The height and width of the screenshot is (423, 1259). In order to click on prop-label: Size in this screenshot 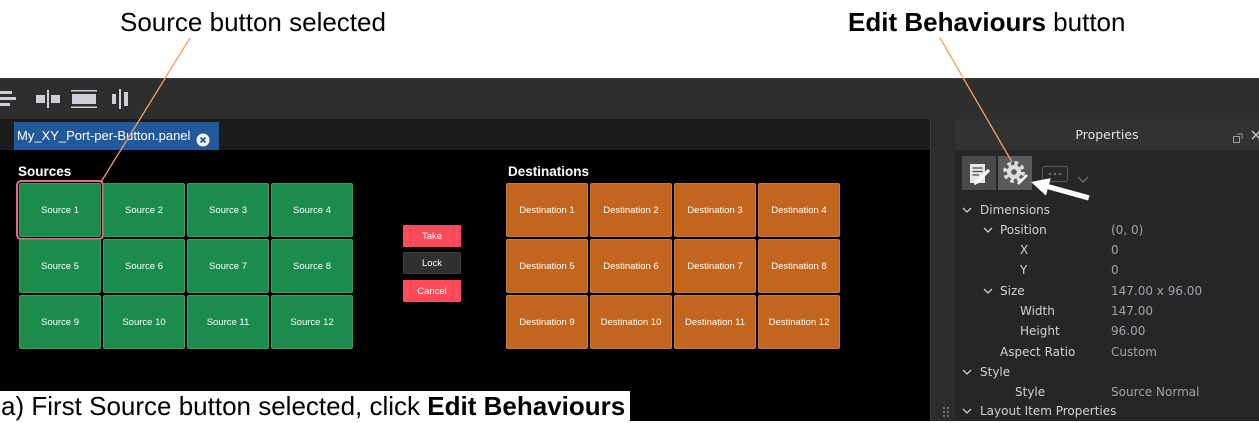, I will do `click(1012, 291)`.